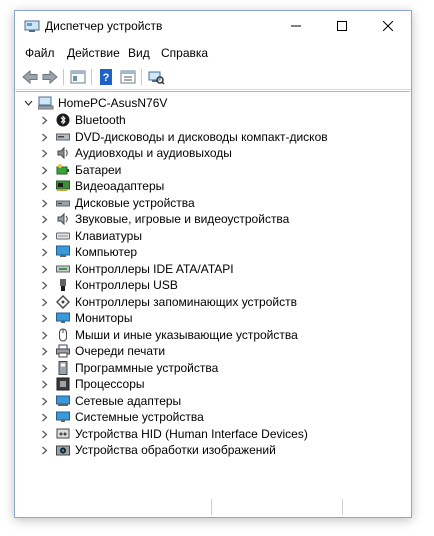  Describe the element at coordinates (175, 450) in the screenshot. I see `tree-item-label: Устройства обработки изображений` at that location.